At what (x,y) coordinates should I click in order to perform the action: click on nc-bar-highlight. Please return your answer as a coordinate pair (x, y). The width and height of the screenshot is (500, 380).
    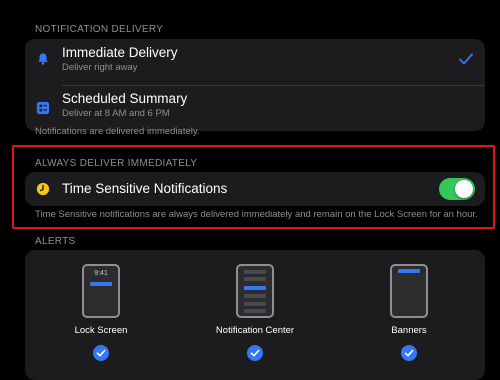
    Looking at the image, I should click on (255, 288).